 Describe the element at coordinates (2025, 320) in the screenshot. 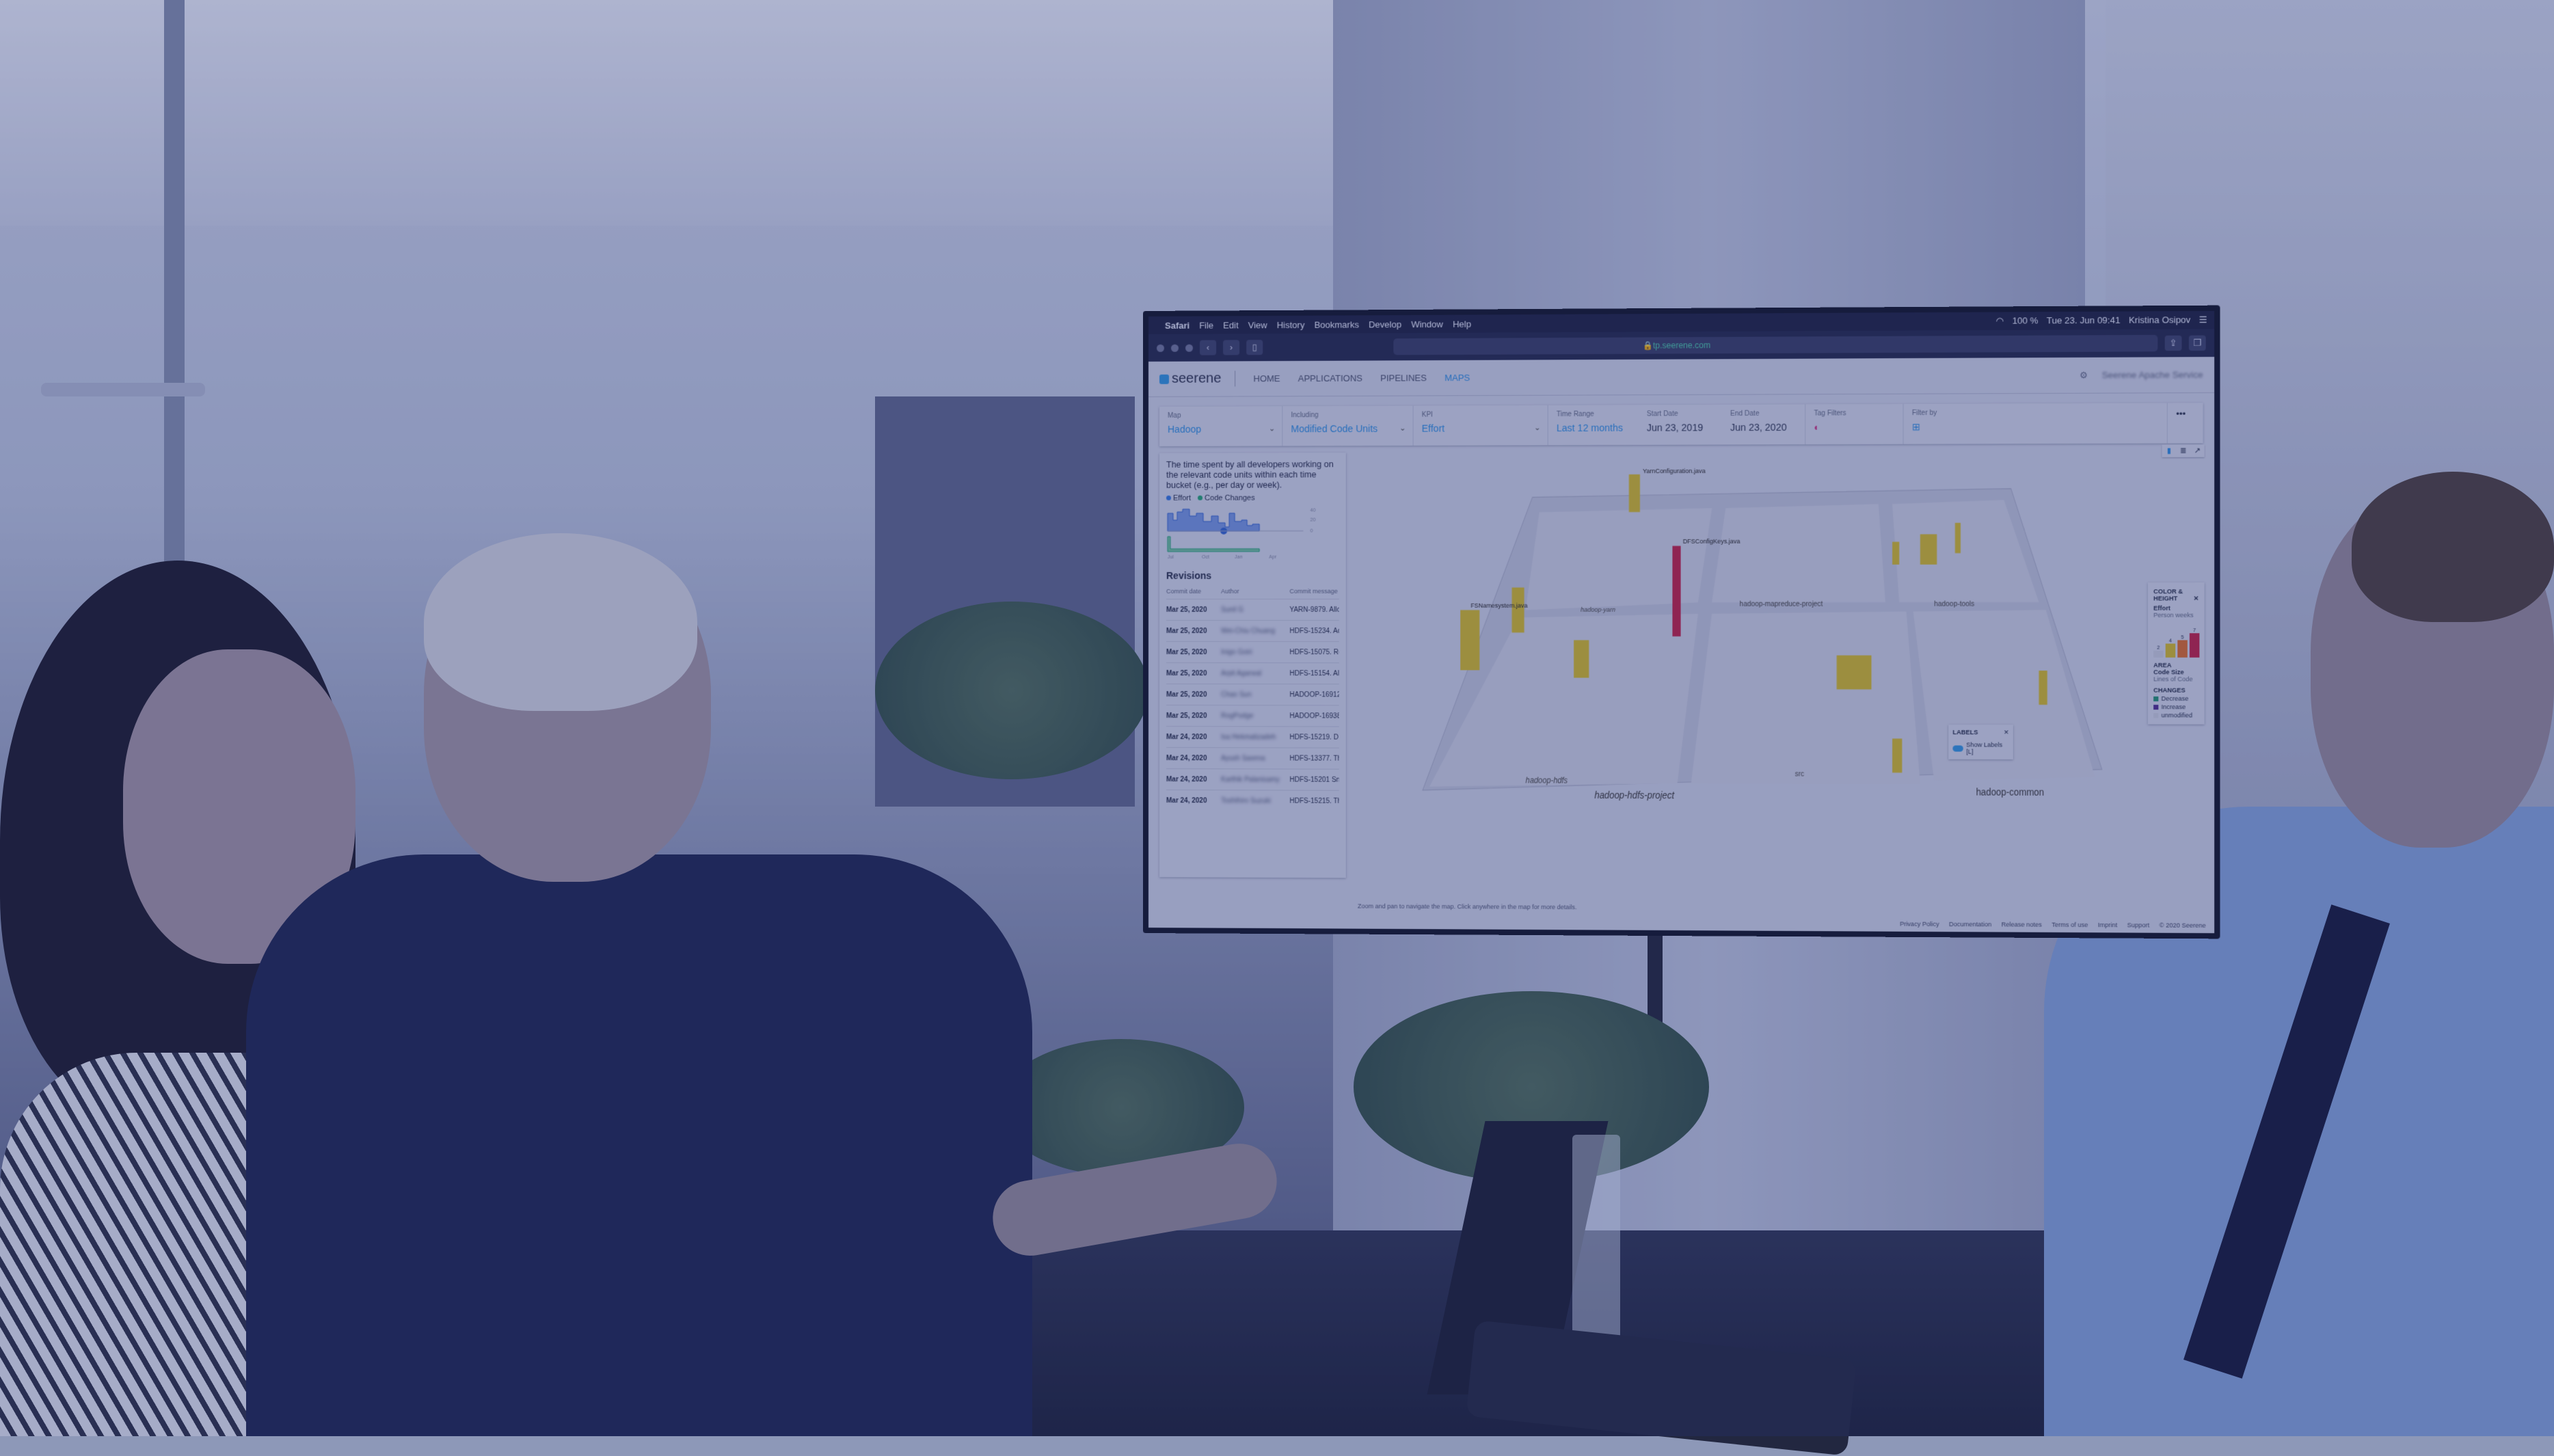

I see `battery-status: 100 %` at that location.